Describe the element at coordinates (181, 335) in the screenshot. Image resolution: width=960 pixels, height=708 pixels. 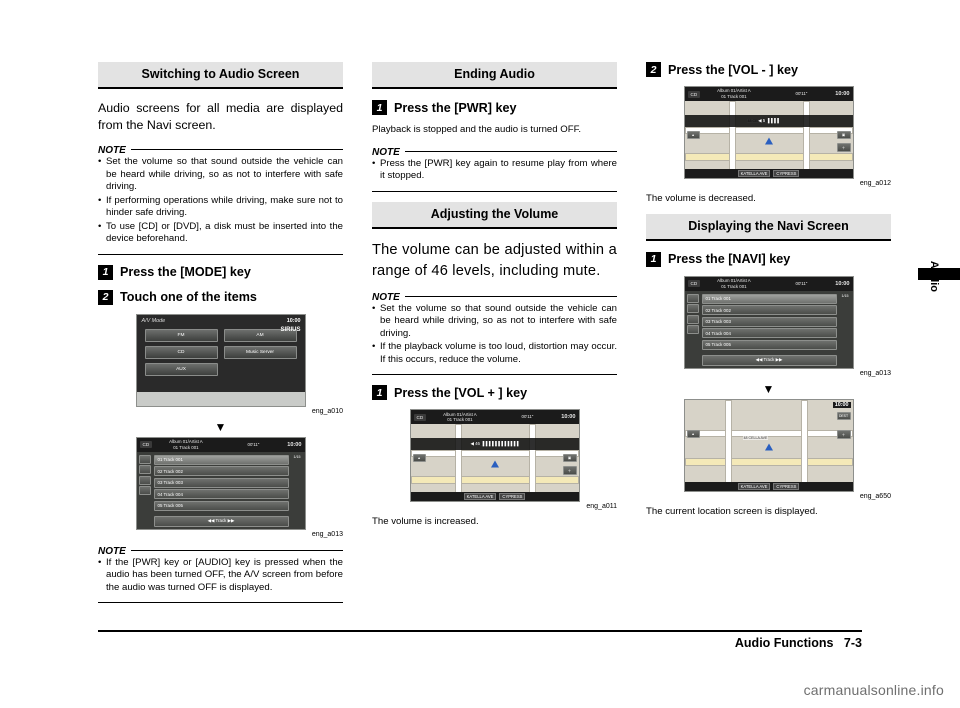
I see `av-button-fm: FM` at that location.